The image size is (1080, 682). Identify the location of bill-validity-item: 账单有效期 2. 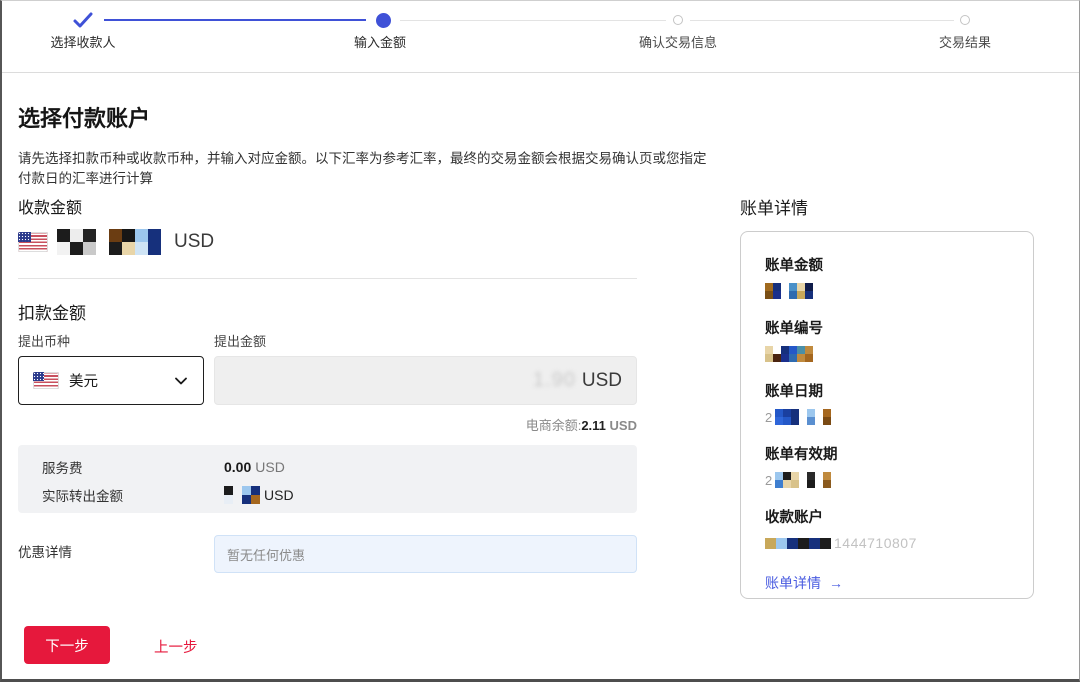
(887, 465).